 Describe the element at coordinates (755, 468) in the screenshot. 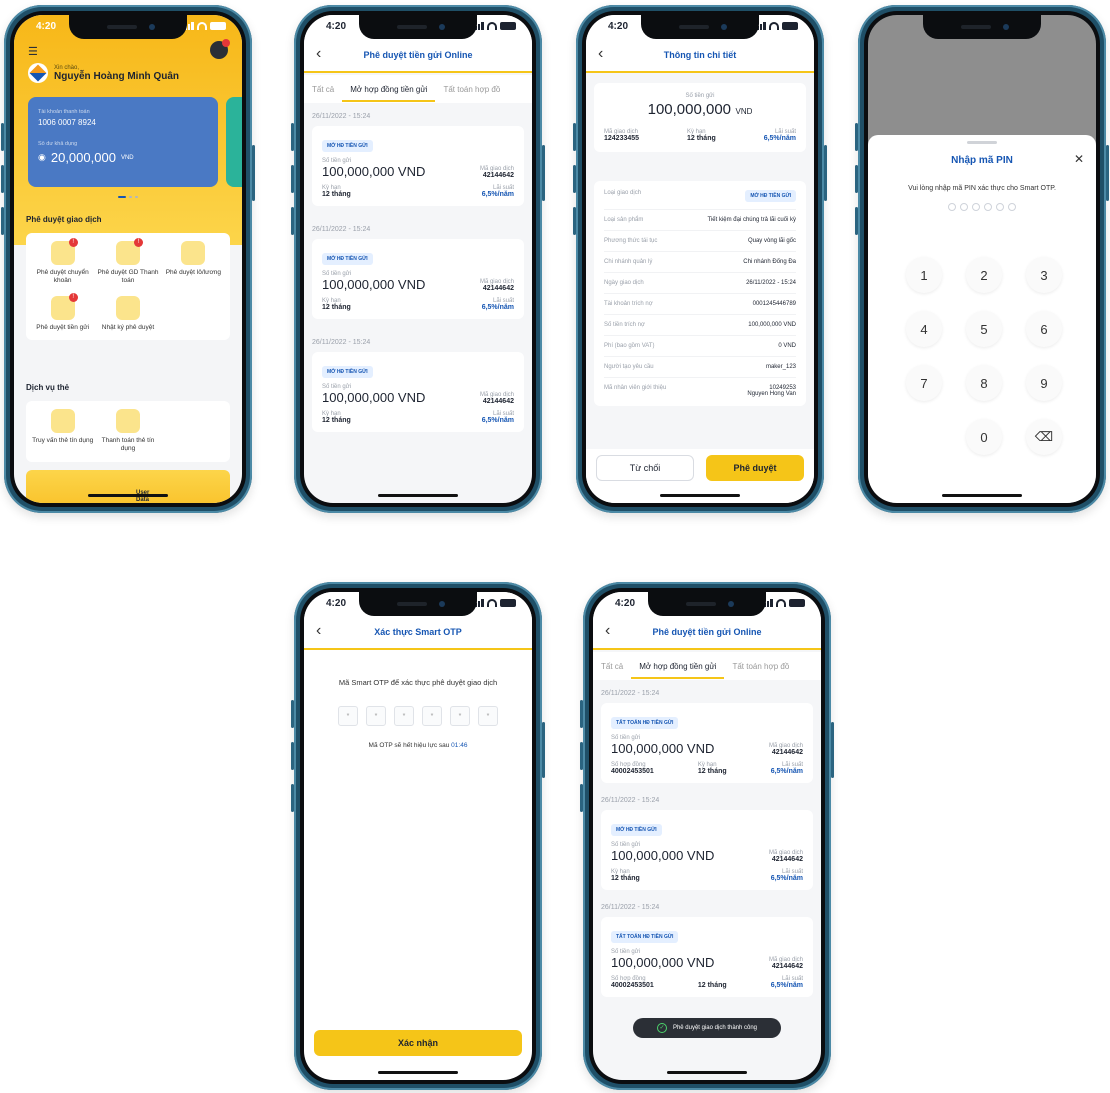

I see `approve-button: Phê duyệt` at that location.